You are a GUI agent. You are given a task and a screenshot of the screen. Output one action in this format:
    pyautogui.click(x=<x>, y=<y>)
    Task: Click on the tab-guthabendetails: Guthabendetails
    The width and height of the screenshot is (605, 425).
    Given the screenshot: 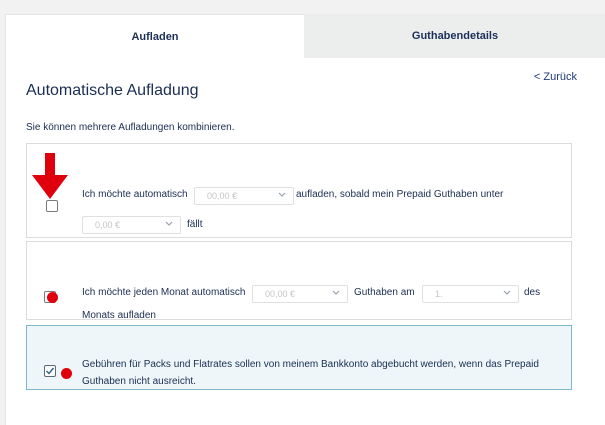 What is the action you would take?
    pyautogui.click(x=454, y=36)
    